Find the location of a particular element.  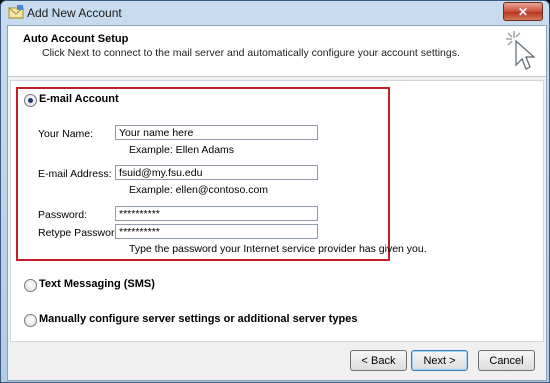

your-name-label: Your Name: is located at coordinates (66, 134).